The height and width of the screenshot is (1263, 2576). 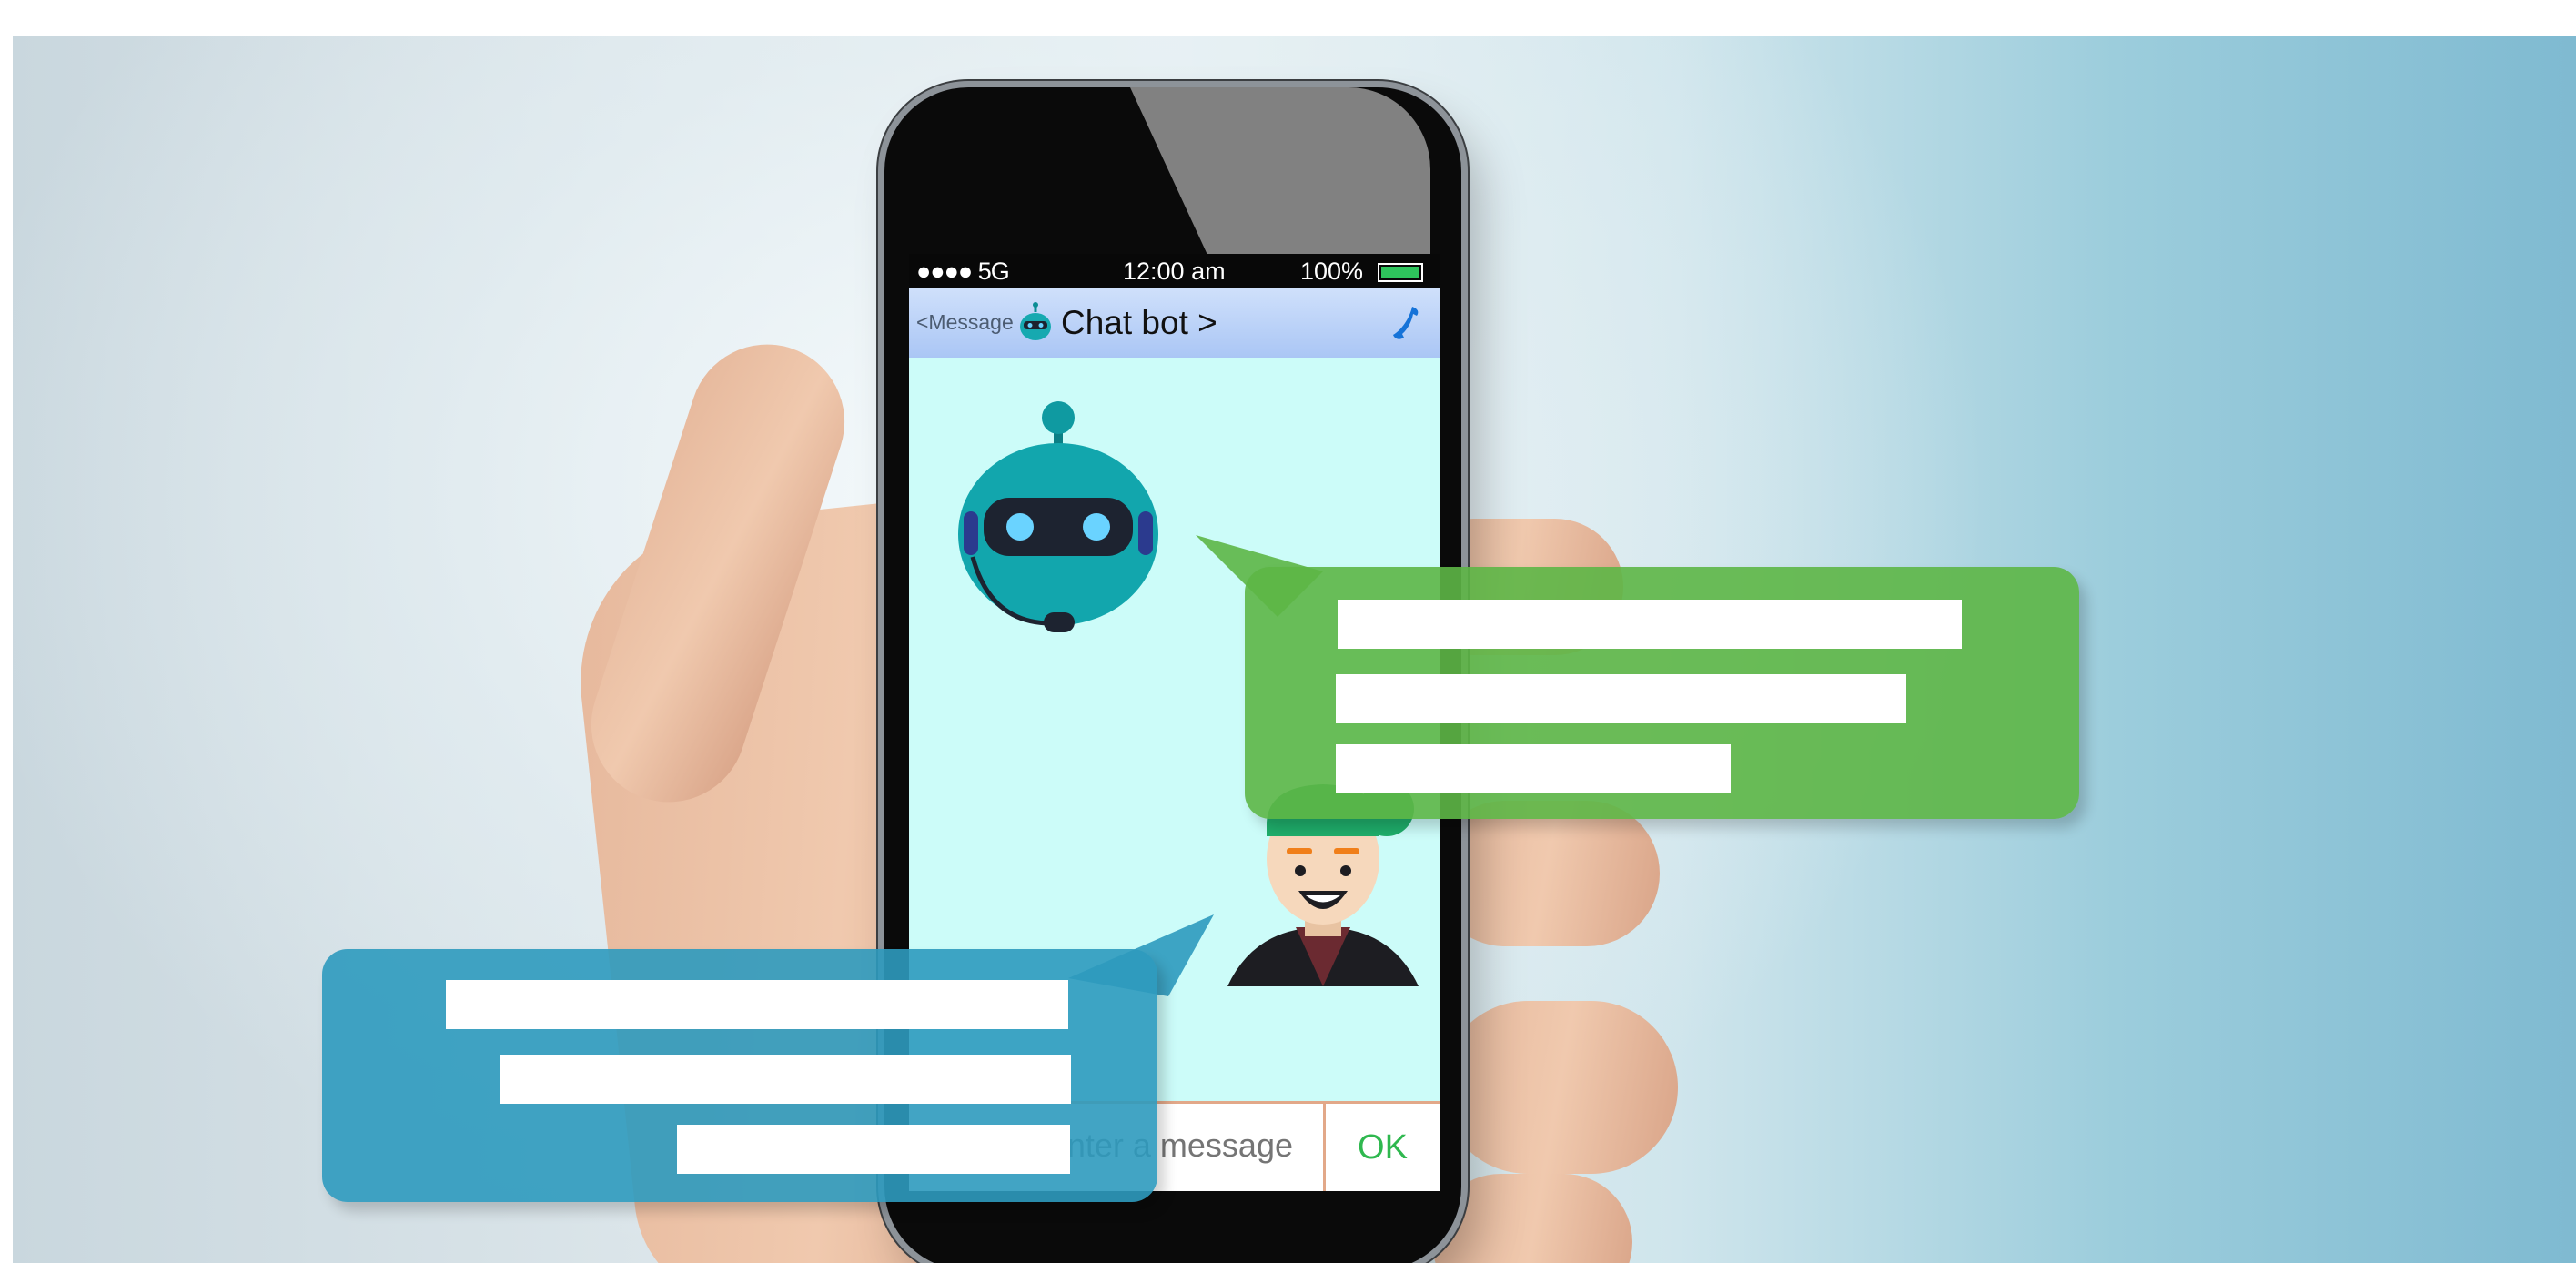 I want to click on robot-avatar, so click(x=1058, y=516).